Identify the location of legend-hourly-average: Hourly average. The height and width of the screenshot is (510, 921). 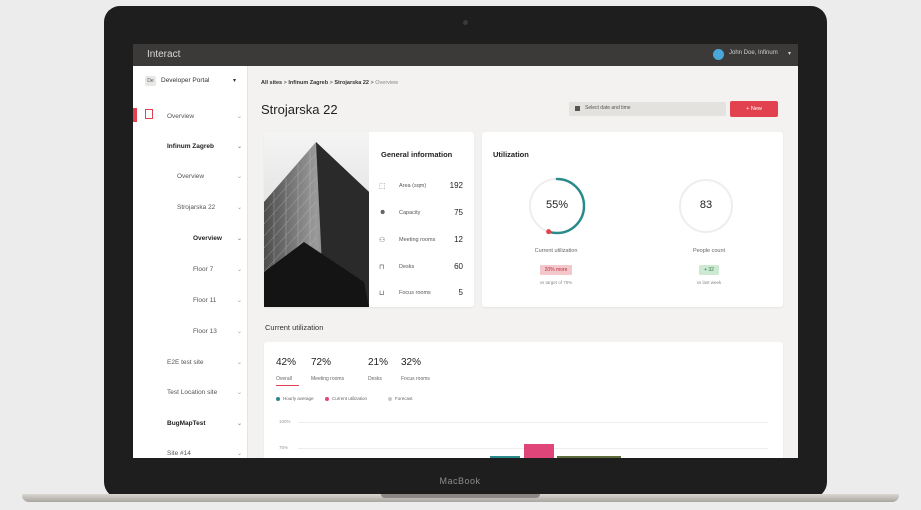
(295, 398).